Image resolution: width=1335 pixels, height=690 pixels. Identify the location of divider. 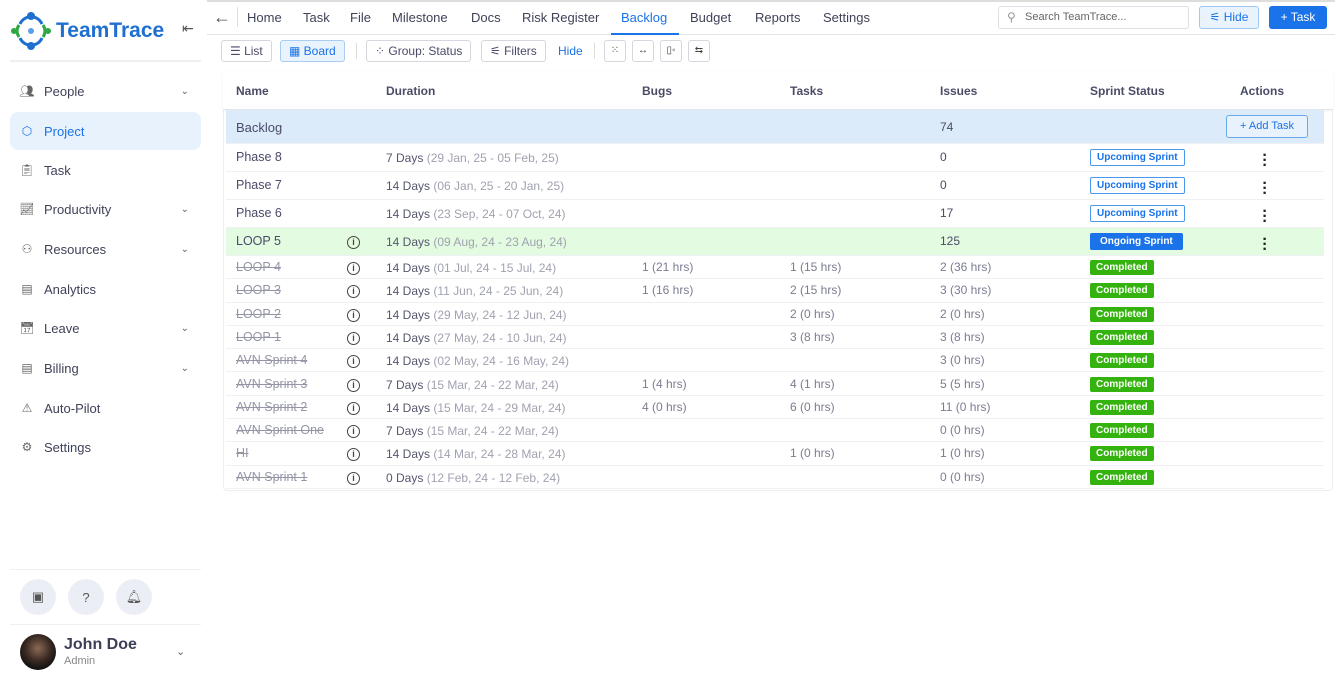
(356, 51).